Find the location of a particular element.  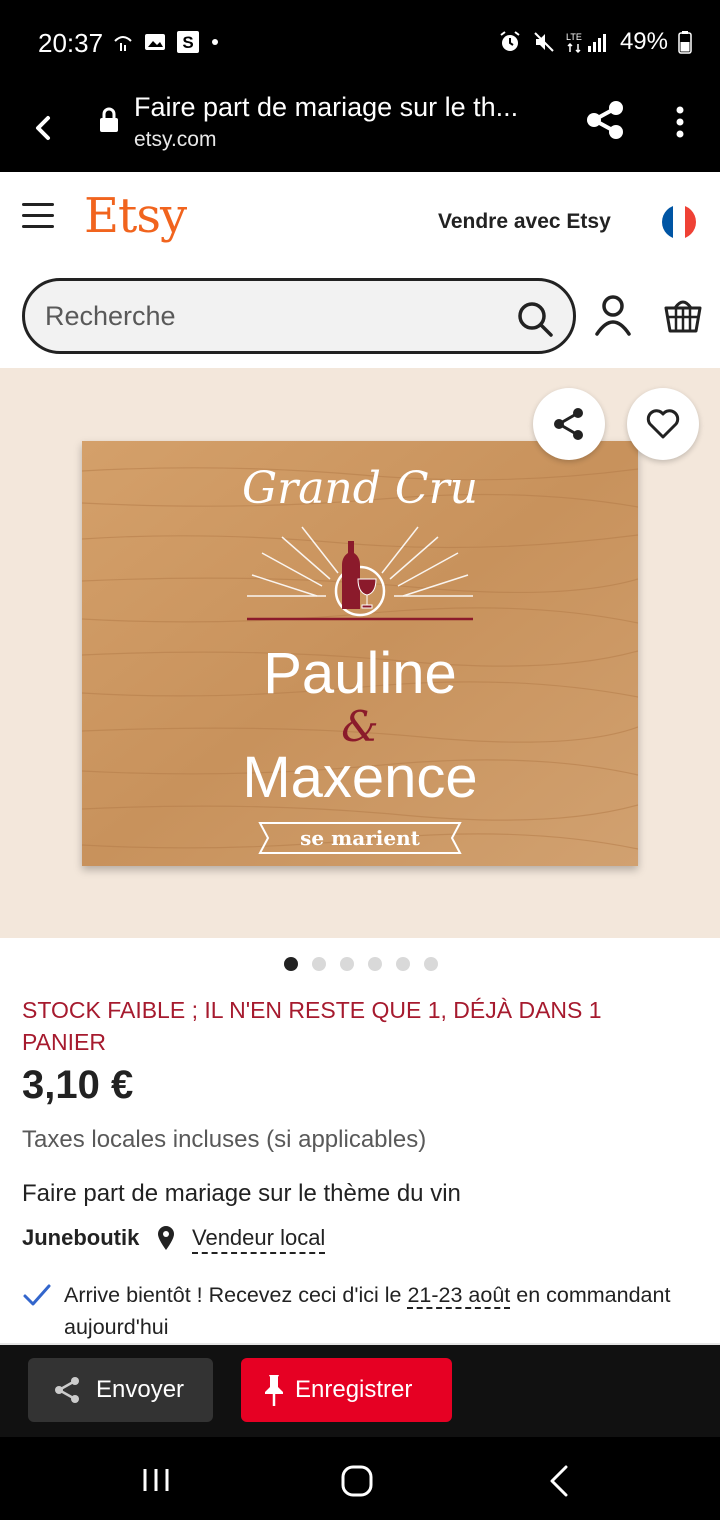

more-options-icon is located at coordinates (680, 122).